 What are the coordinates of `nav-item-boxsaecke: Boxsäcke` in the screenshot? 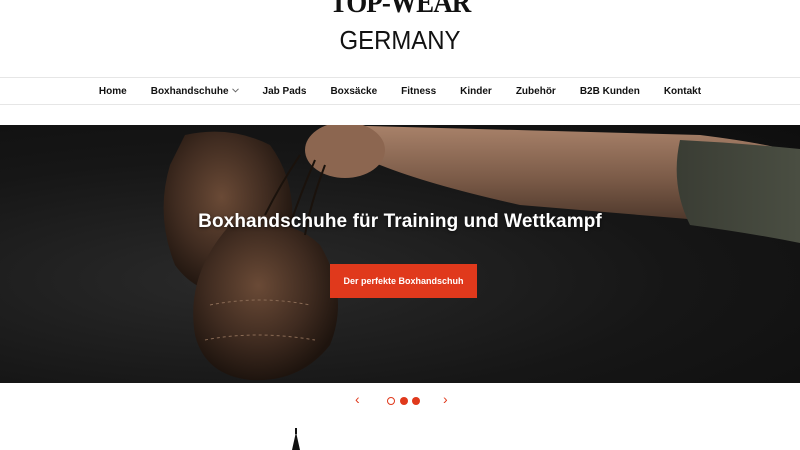 It's located at (353, 91).